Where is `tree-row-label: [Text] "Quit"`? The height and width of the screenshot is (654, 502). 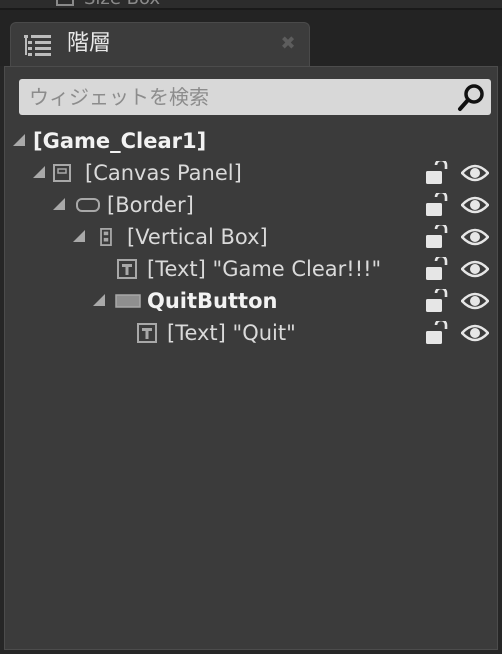
tree-row-label: [Text] "Quit" is located at coordinates (231, 333).